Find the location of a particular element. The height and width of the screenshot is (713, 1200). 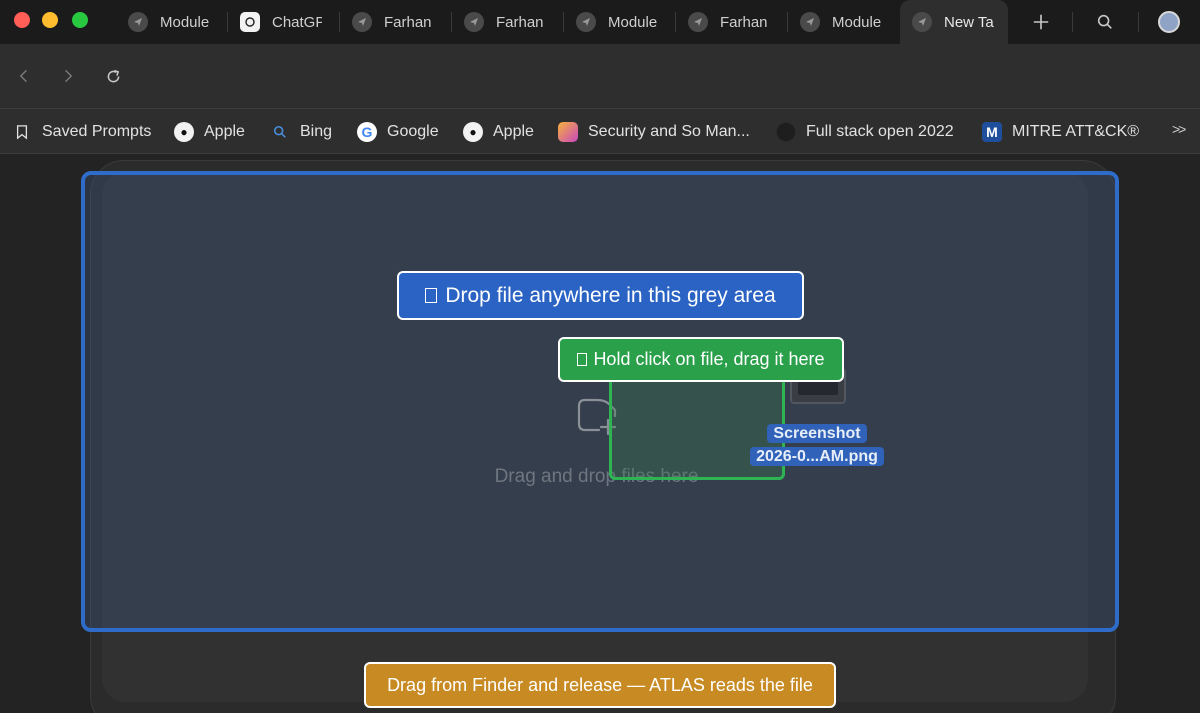

toolbar is located at coordinates (600, 76).